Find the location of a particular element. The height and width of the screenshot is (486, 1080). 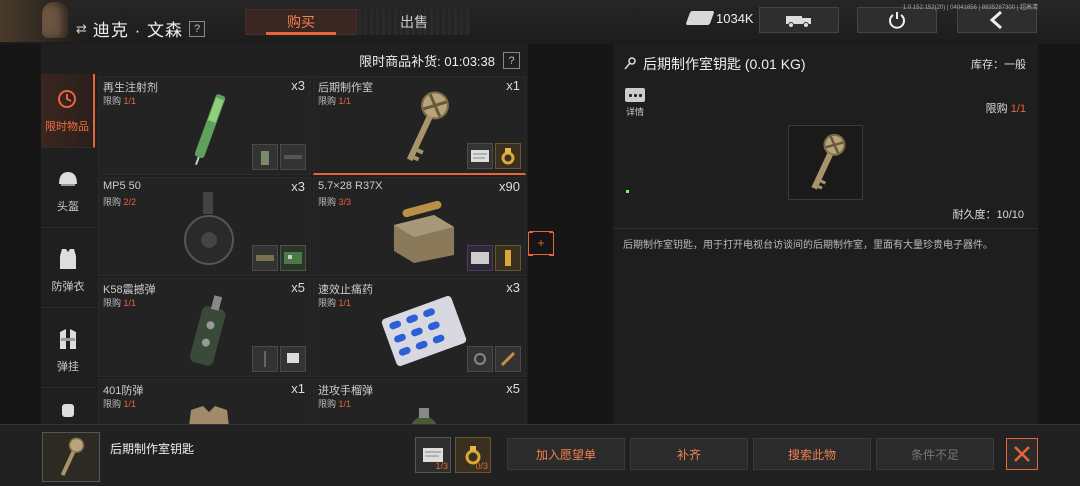

help-button: ? is located at coordinates (197, 28).